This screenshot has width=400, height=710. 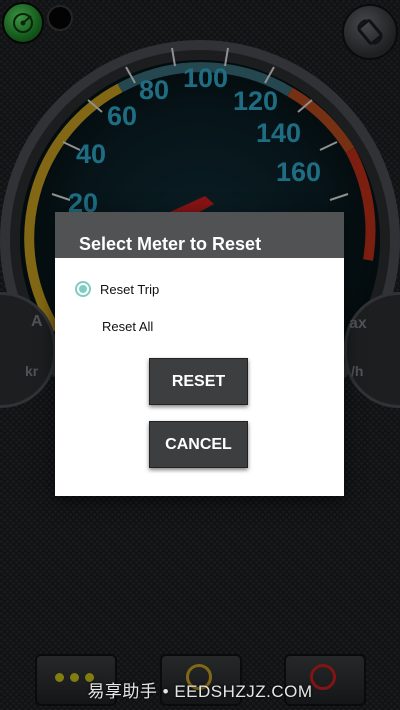 What do you see at coordinates (83, 289) in the screenshot?
I see `radio-selected-icon` at bounding box center [83, 289].